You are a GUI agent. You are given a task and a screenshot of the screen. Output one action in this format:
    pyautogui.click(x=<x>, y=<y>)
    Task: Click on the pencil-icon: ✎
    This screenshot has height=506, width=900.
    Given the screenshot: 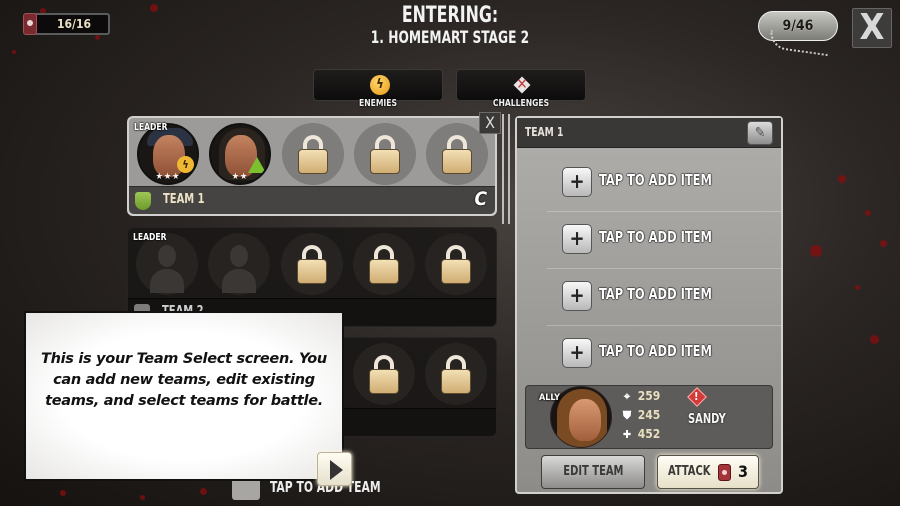 What is the action you would take?
    pyautogui.click(x=760, y=133)
    